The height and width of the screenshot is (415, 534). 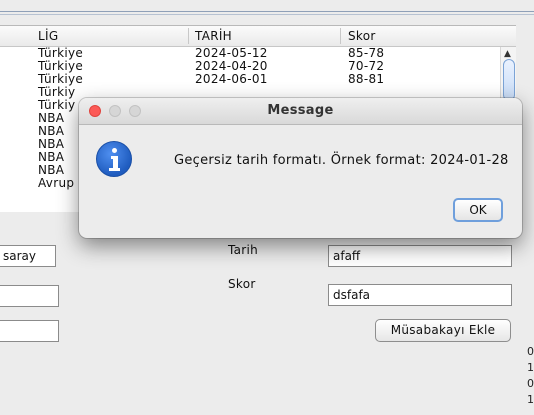 What do you see at coordinates (258, 36) in the screenshot?
I see `table-header: LİG TARİH Skor` at bounding box center [258, 36].